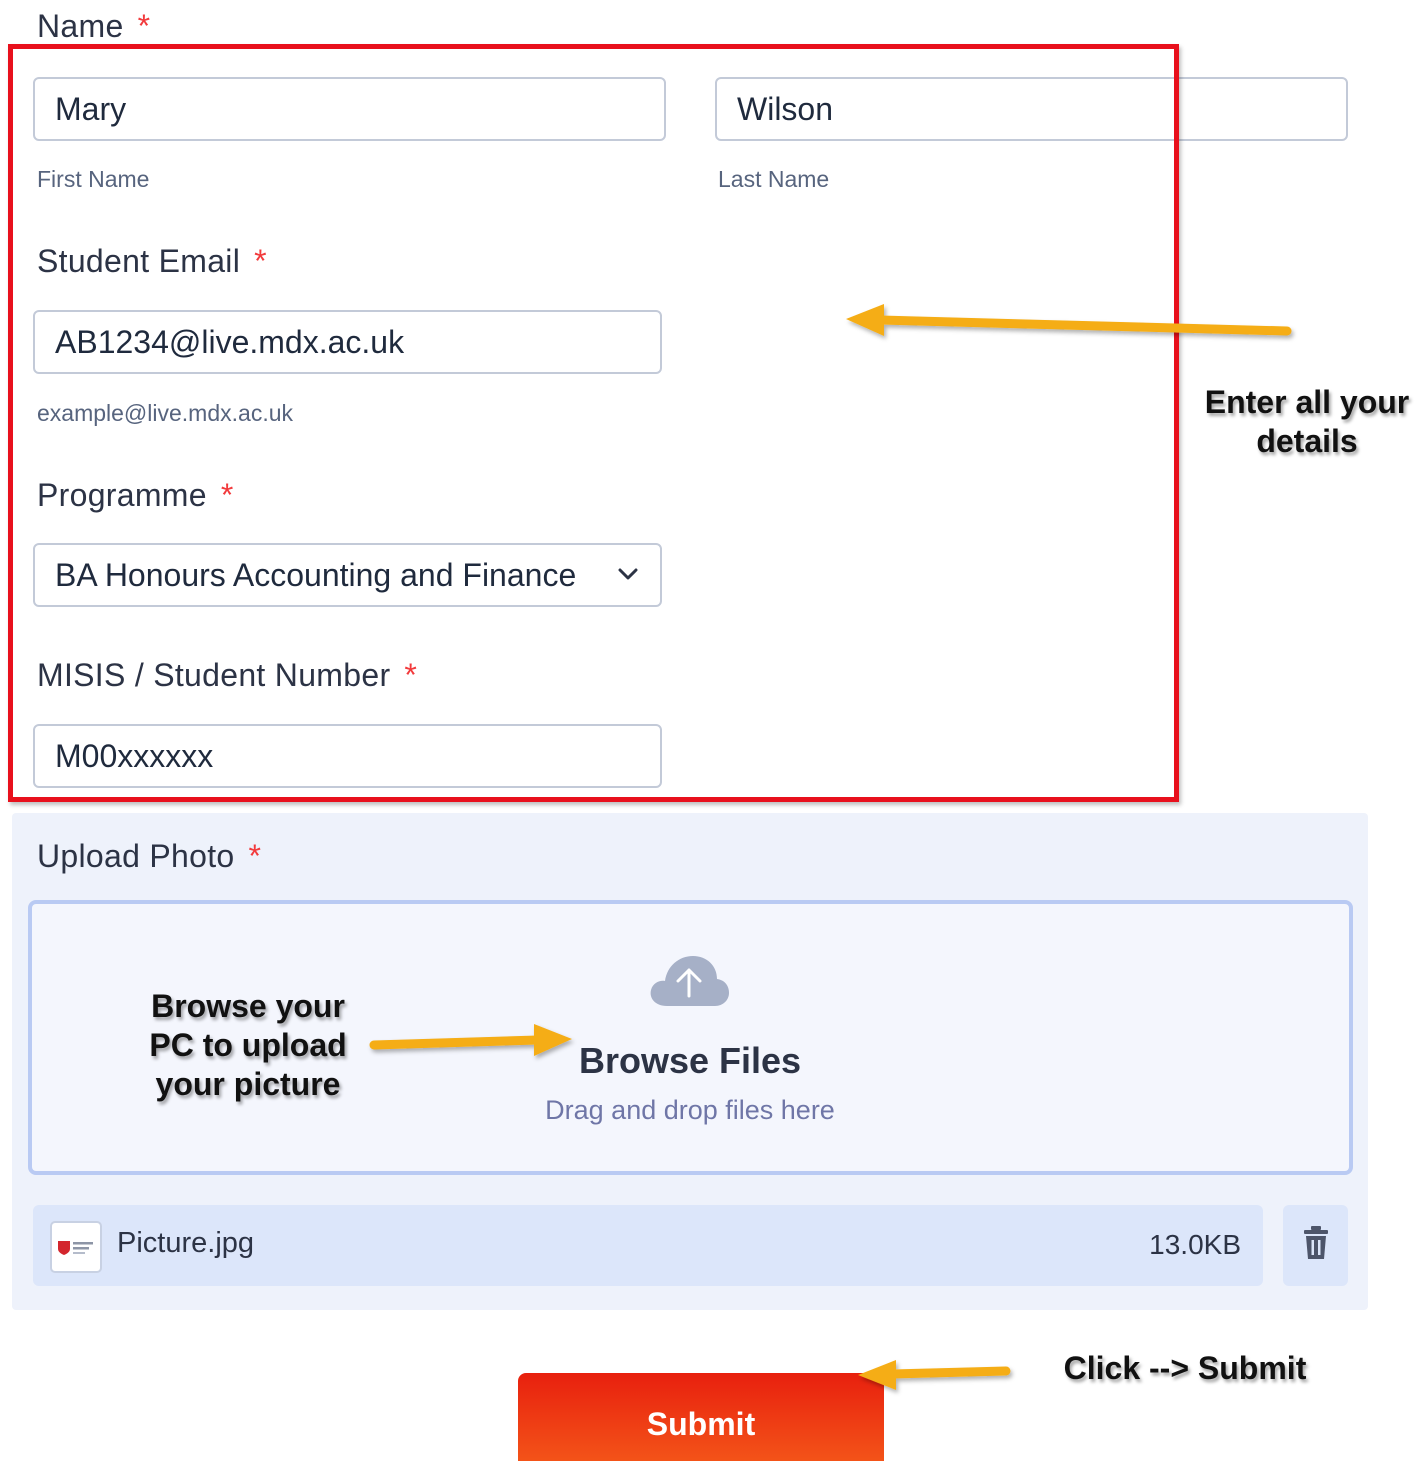 The width and height of the screenshot is (1426, 1461). I want to click on trash-icon, so click(1316, 1245).